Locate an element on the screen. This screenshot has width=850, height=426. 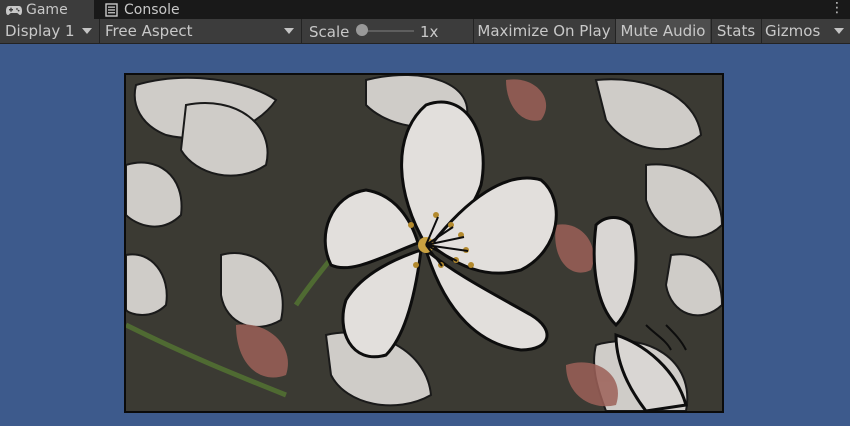
scale-label: Scale is located at coordinates (329, 32).